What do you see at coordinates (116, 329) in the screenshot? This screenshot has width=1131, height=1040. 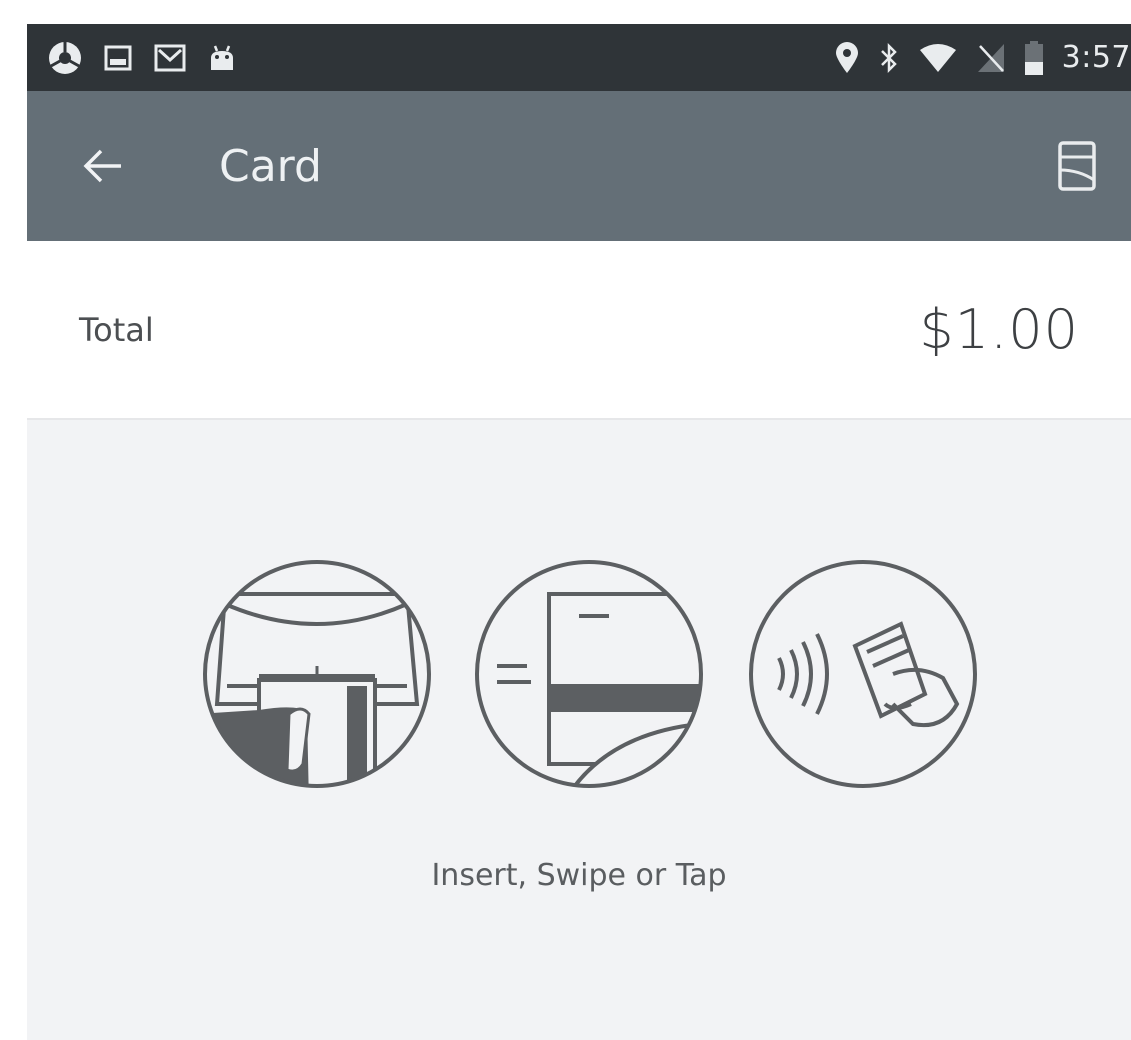 I see `total-label: Total` at bounding box center [116, 329].